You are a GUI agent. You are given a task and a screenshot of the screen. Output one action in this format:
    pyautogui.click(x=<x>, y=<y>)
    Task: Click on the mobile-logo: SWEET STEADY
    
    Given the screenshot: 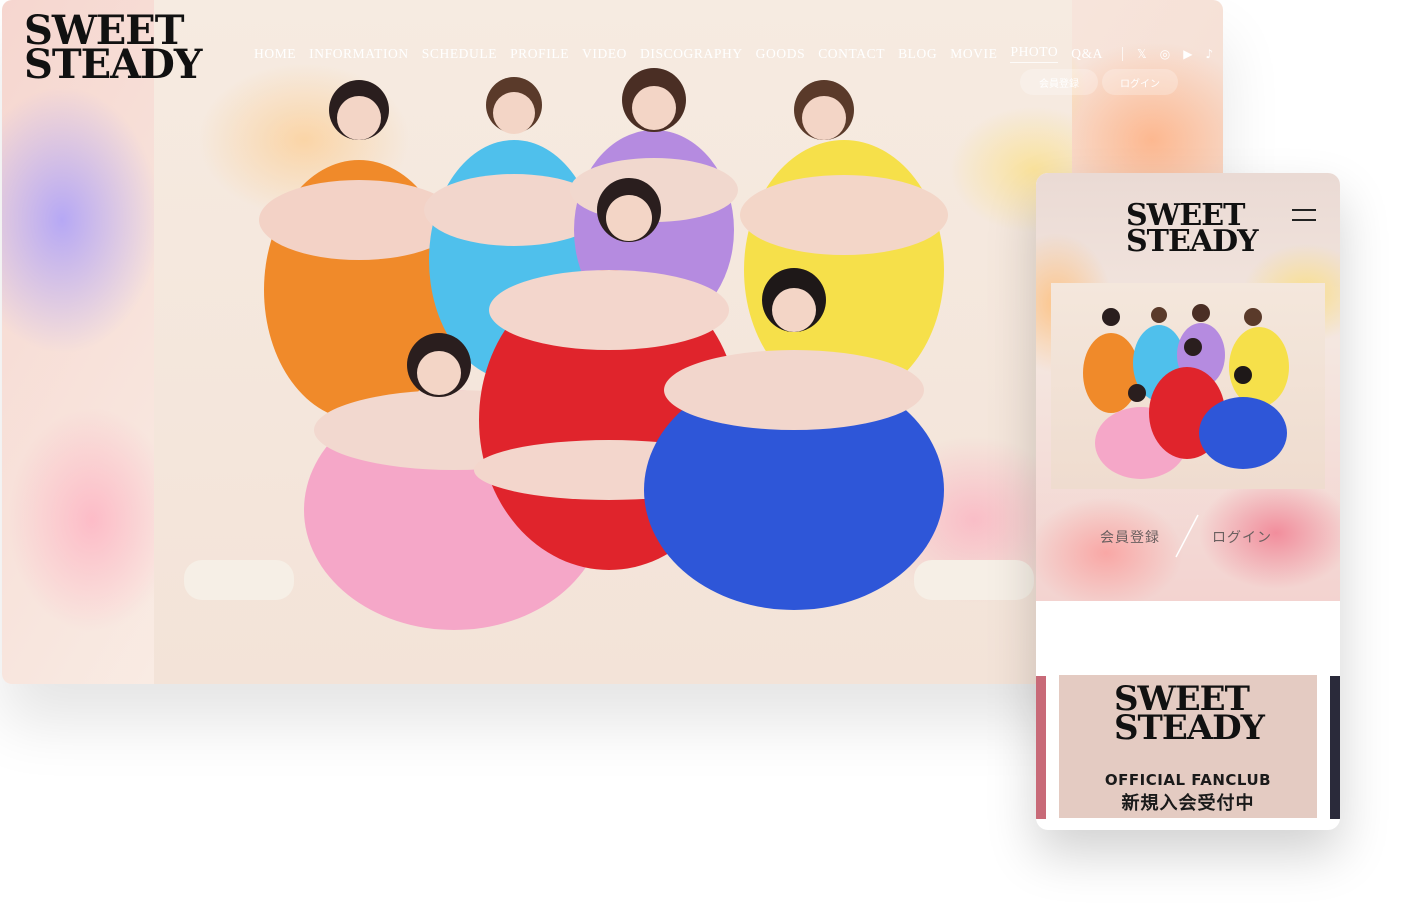 What is the action you would take?
    pyautogui.click(x=1192, y=230)
    